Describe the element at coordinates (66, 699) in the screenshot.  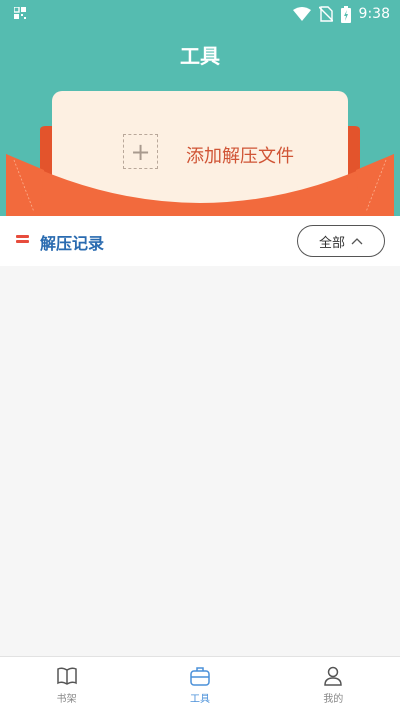
I see `nav-label-bookshelf: 书架` at that location.